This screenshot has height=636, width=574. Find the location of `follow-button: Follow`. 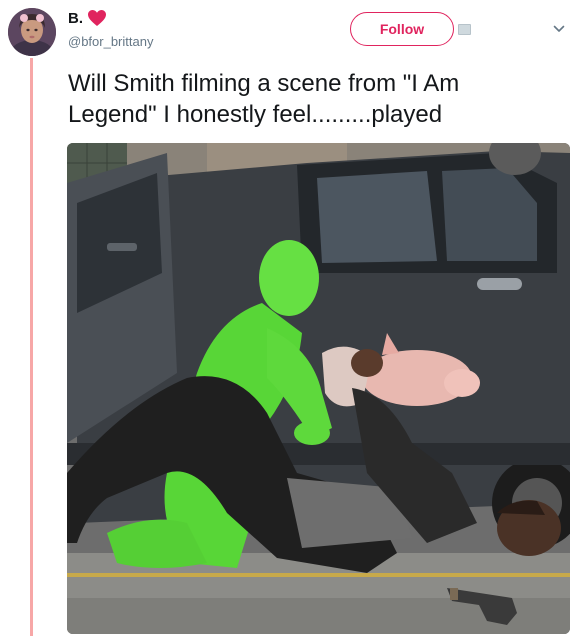

follow-button: Follow is located at coordinates (402, 29).